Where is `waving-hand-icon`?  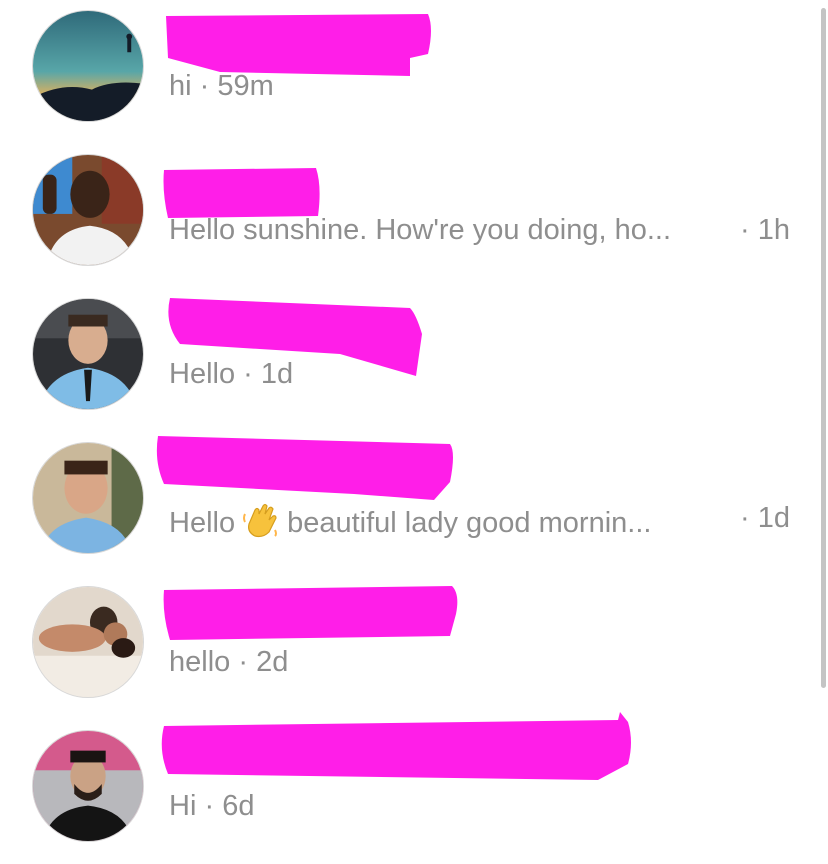 waving-hand-icon is located at coordinates (261, 524).